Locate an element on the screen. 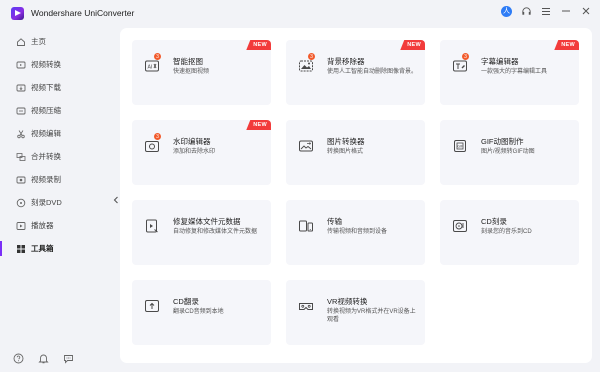 This screenshot has width=600, height=372. title-bar-controls: 人 is located at coordinates (546, 11).